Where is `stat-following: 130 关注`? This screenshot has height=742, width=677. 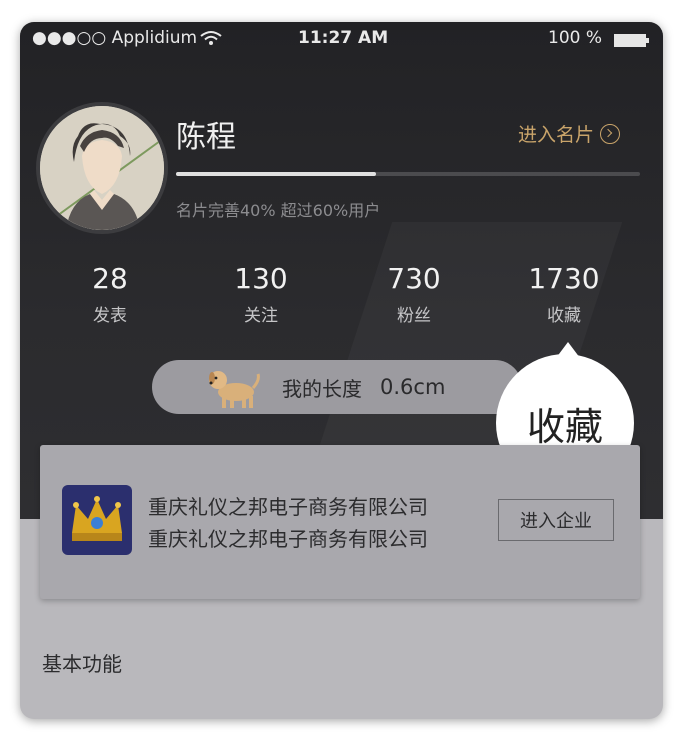
stat-following: 130 关注 is located at coordinates (261, 294).